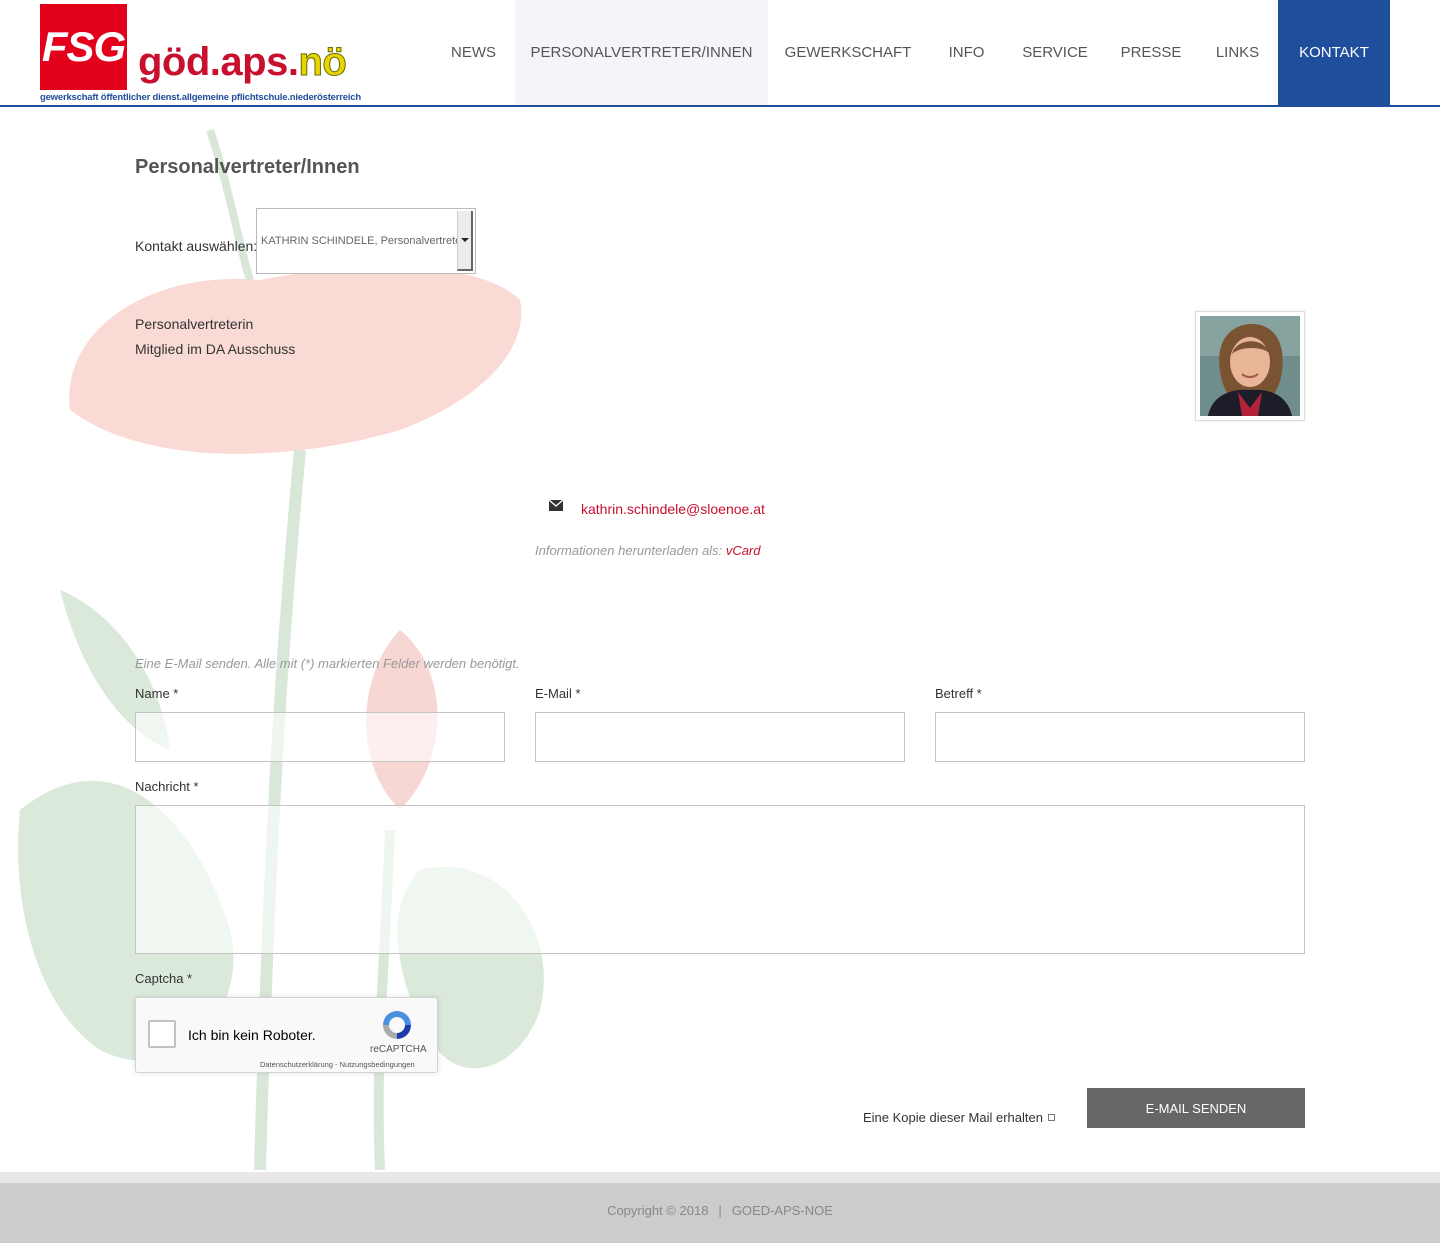 The width and height of the screenshot is (1440, 1243). Describe the element at coordinates (673, 509) in the screenshot. I see `contact-email-link: kathrin.schindele@sloenoe.at` at that location.